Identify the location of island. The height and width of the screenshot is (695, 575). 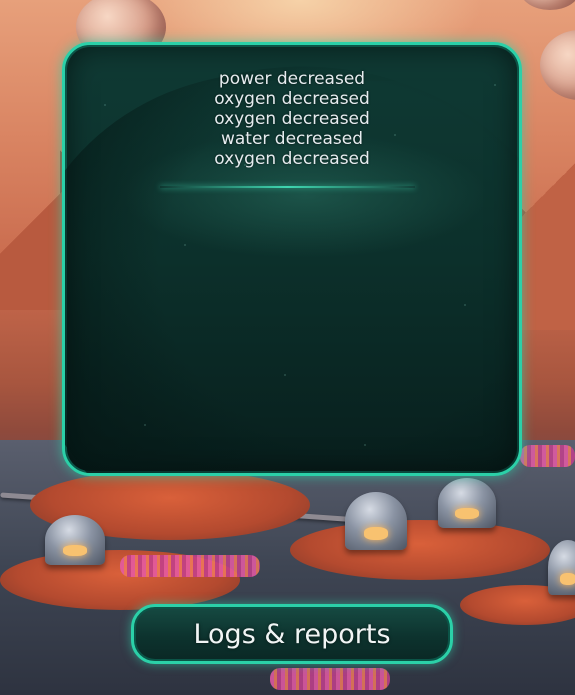
(420, 550).